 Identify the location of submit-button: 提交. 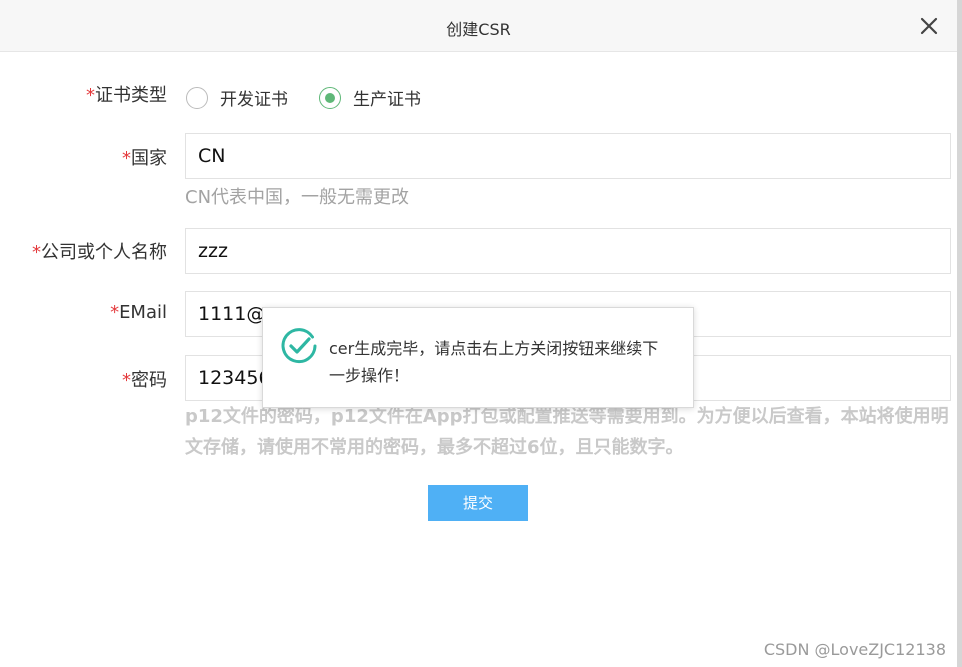
(478, 503).